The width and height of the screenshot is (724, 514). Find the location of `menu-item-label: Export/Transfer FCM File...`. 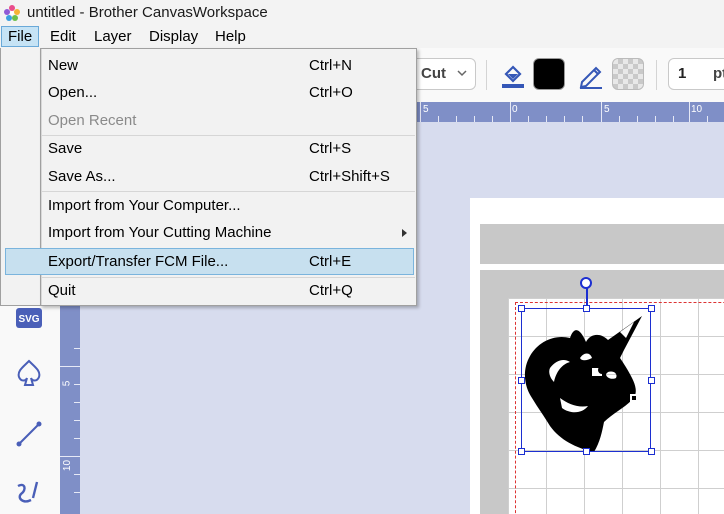

menu-item-label: Export/Transfer FCM File... is located at coordinates (138, 261).